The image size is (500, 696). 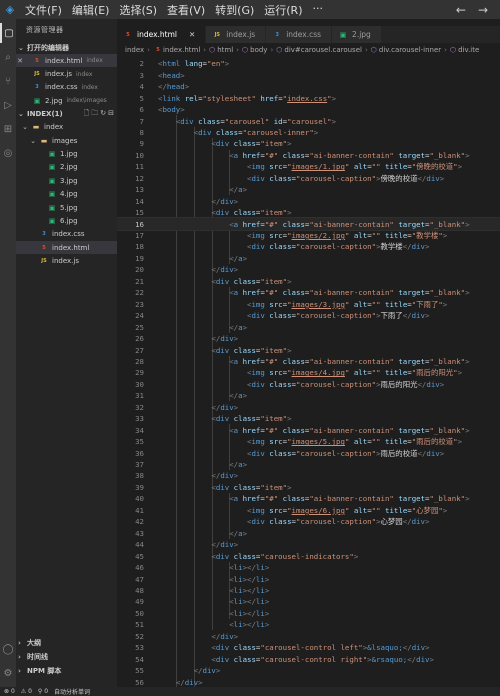 What do you see at coordinates (8, 129) in the screenshot?
I see `extensions-icon: ⊞` at bounding box center [8, 129].